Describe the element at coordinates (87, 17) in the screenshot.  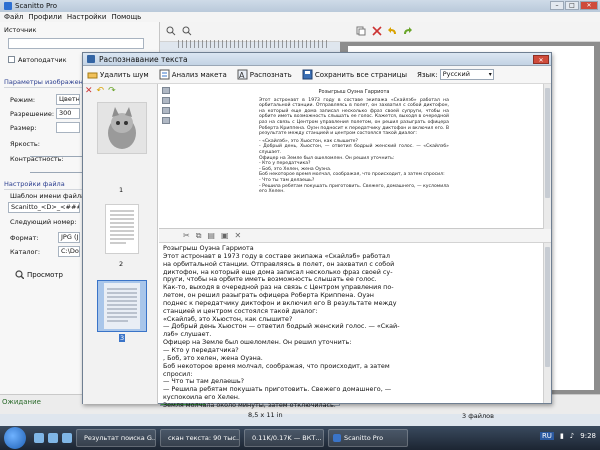
I see `menu-settings: Настройки` at that location.